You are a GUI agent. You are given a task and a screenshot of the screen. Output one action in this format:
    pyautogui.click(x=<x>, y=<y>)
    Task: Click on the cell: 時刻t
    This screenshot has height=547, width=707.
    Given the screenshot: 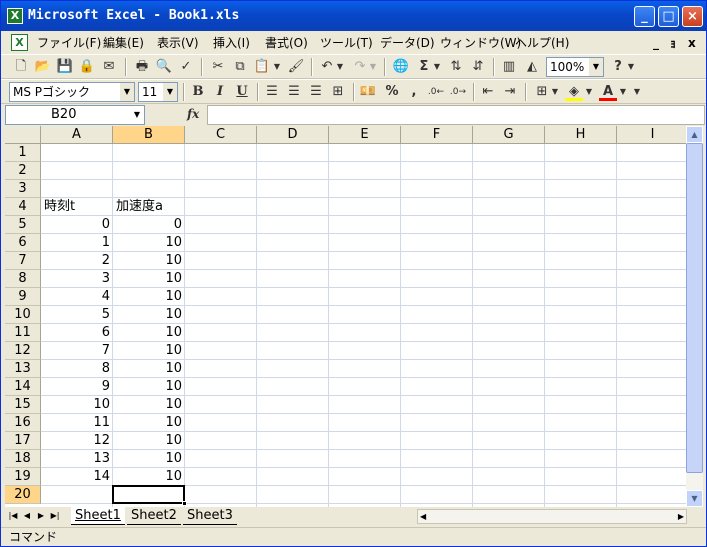 What is the action you would take?
    pyautogui.click(x=77, y=207)
    